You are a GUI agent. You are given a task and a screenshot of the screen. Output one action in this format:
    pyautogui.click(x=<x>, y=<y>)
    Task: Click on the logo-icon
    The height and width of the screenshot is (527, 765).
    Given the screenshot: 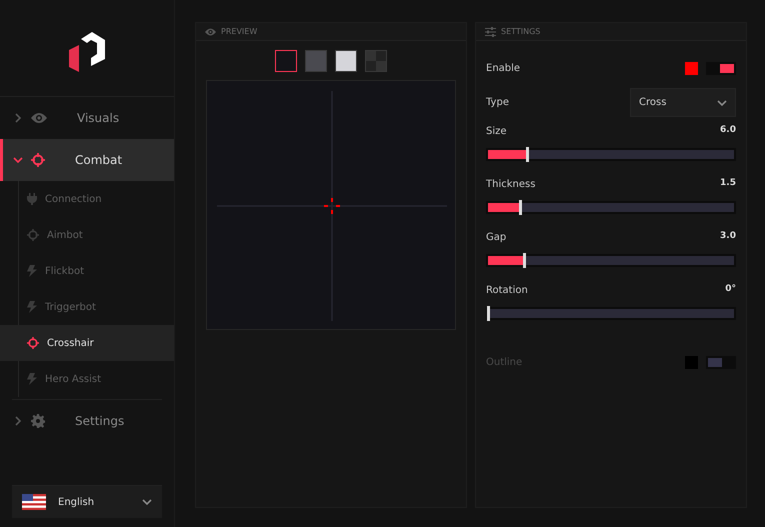 What is the action you would take?
    pyautogui.click(x=87, y=52)
    